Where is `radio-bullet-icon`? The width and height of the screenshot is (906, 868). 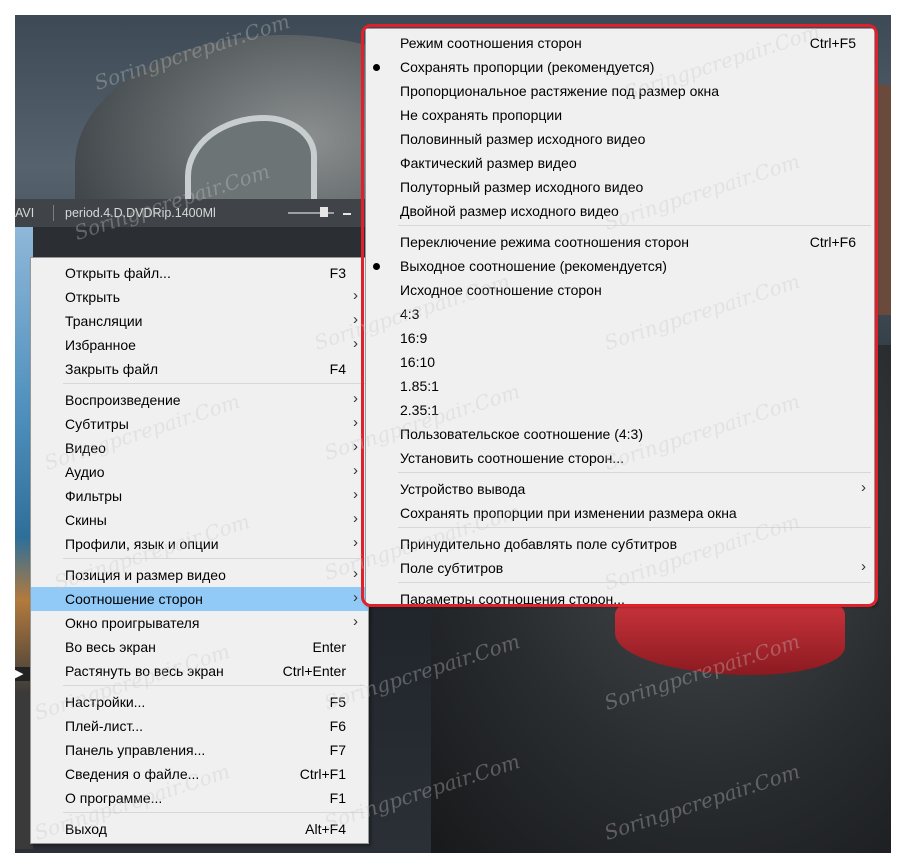
radio-bullet-icon is located at coordinates (376, 266).